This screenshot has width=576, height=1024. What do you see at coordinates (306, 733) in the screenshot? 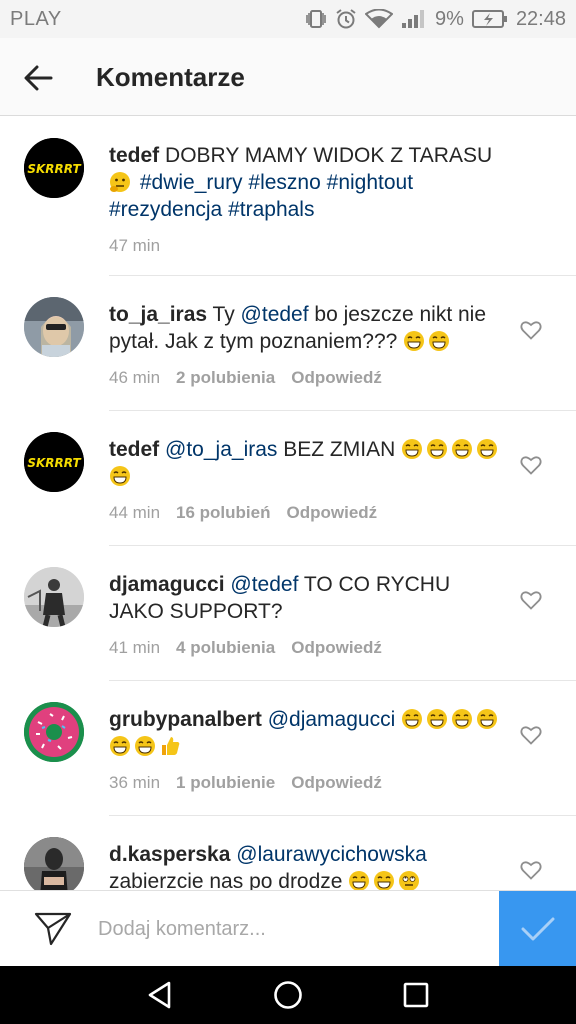
I see `comment-text: grubypanalbert @djamagucci` at bounding box center [306, 733].